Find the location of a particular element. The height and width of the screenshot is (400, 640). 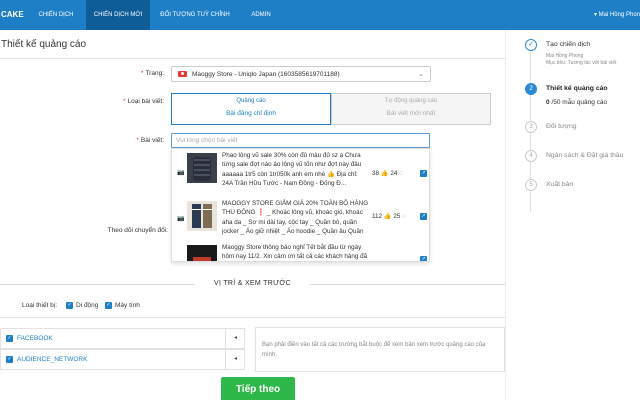

post-type-specified-option: Quảng cáo Bài đăng chỉ định is located at coordinates (251, 109).